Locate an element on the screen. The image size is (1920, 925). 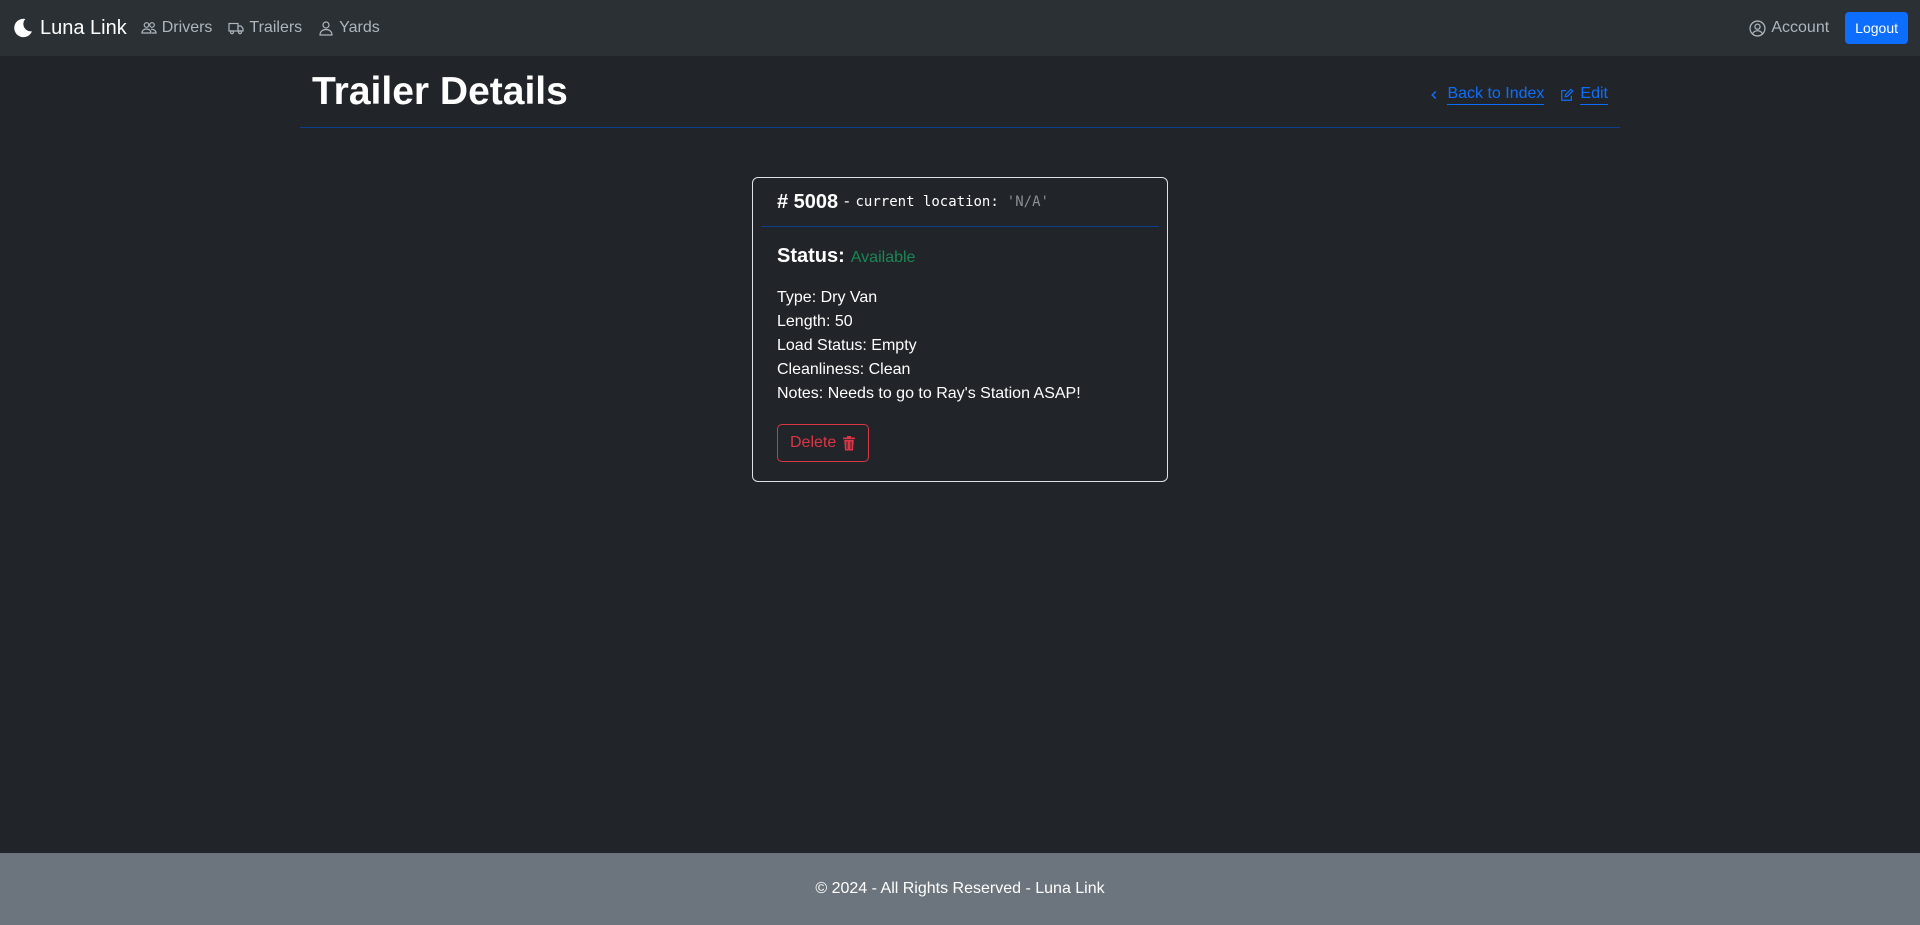
people-icon is located at coordinates (149, 28).